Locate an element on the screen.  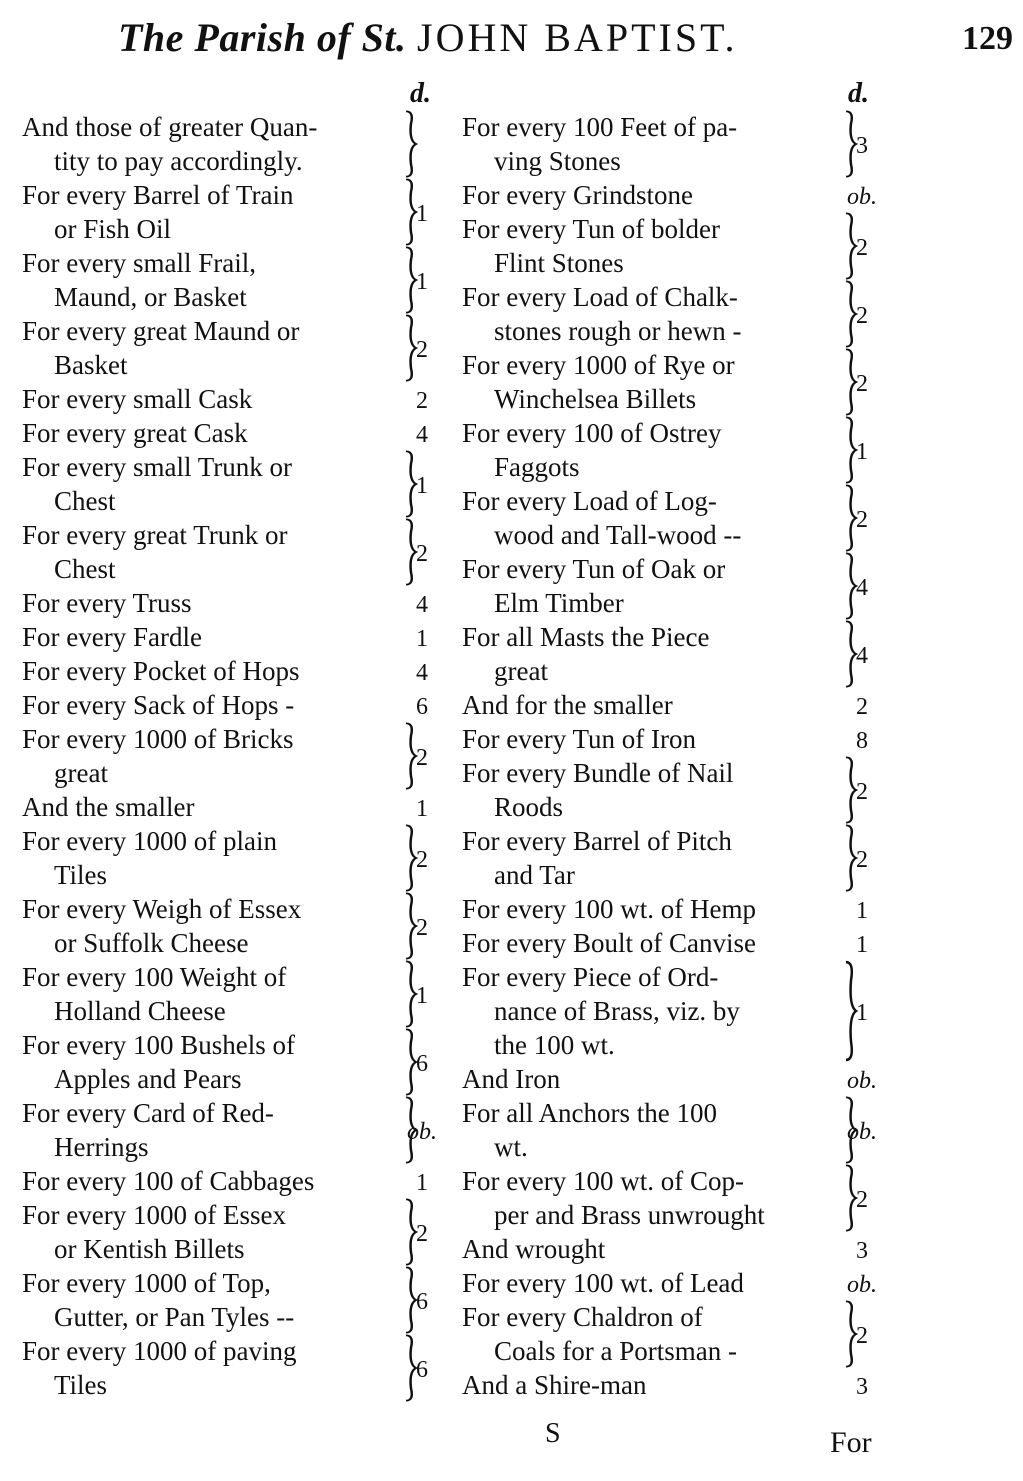
entry-text: For every Boult of Canvise is located at coordinates (609, 943).